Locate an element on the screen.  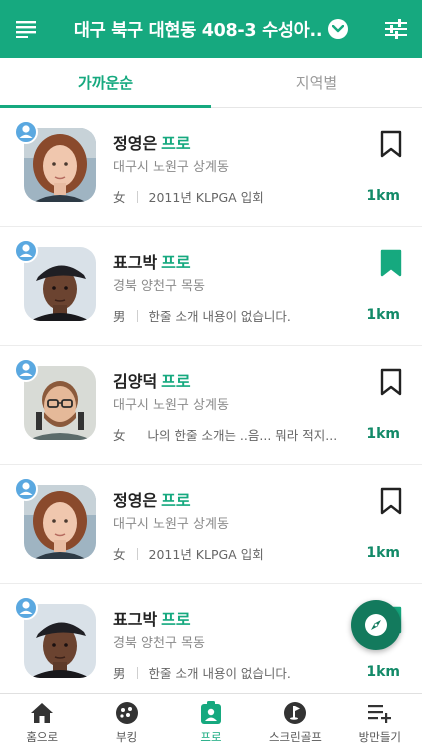
pro-meta: 女 나의 한줄 소개는 ..음... 뭐라 적지...남 is located at coordinates (225, 434).